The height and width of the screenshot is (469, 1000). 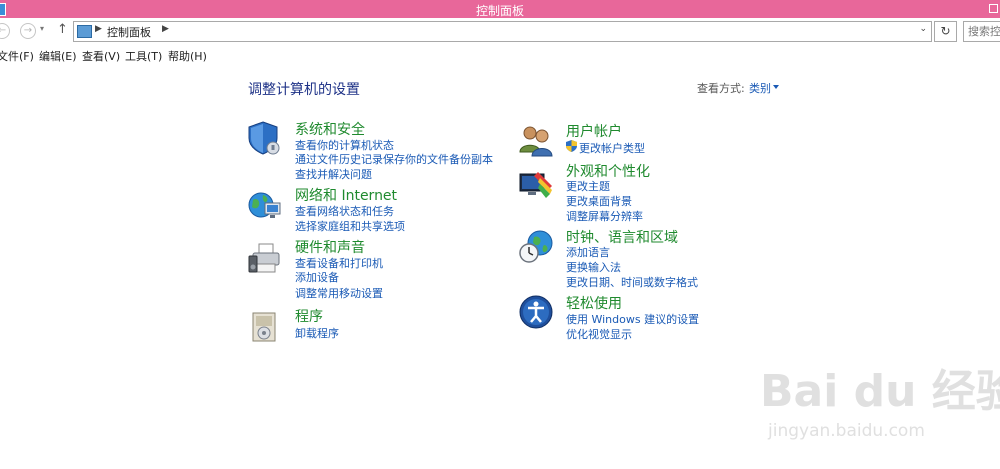 What do you see at coordinates (536, 184) in the screenshot?
I see `appearance-monitor-icon` at bounding box center [536, 184].